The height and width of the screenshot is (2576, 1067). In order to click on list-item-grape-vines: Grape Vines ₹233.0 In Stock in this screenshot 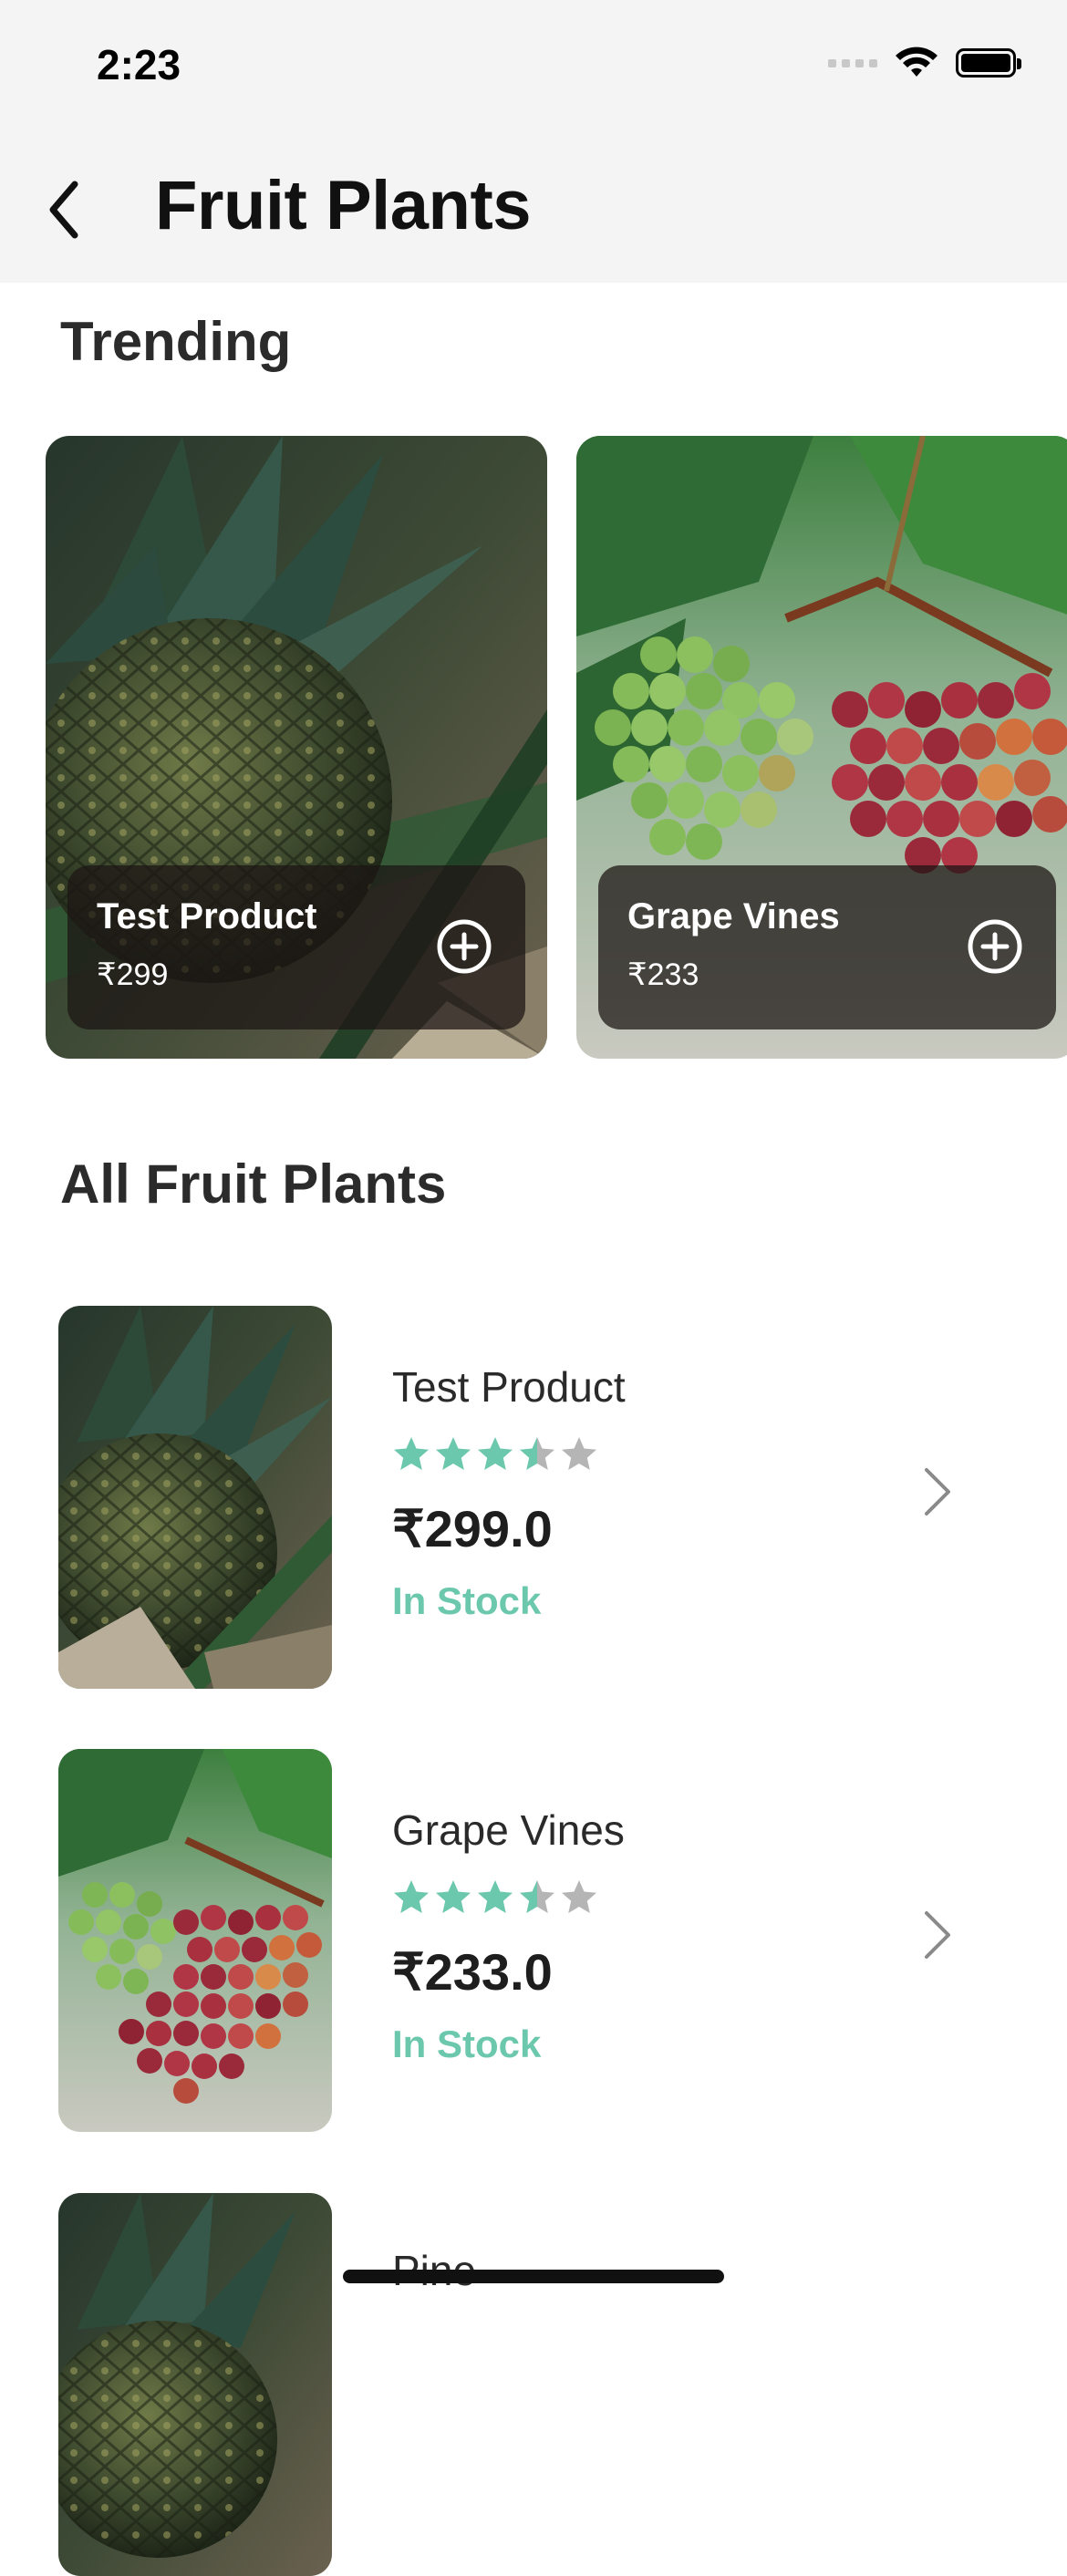, I will do `click(533, 1940)`.